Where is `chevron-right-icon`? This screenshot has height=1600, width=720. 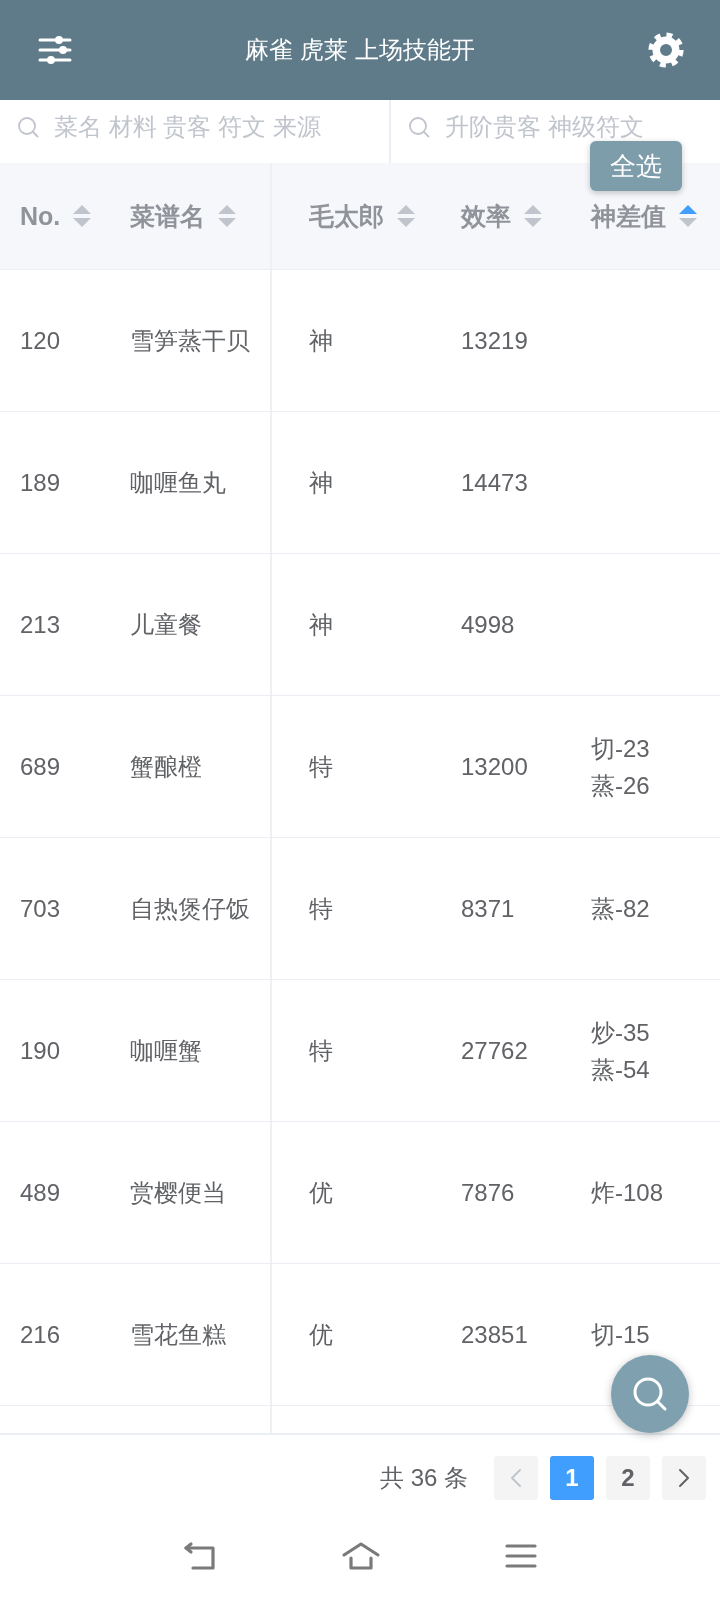
chevron-right-icon is located at coordinates (684, 1477).